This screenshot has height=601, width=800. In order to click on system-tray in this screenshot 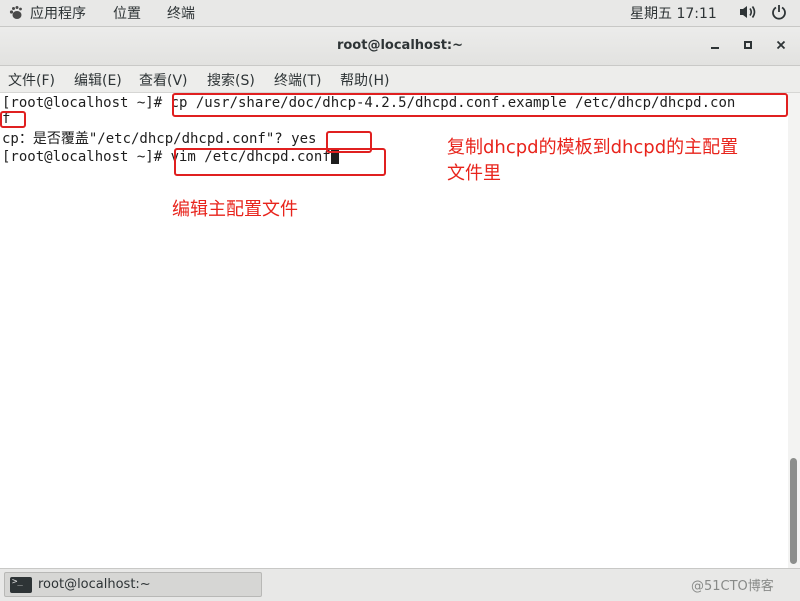, I will do `click(763, 12)`.